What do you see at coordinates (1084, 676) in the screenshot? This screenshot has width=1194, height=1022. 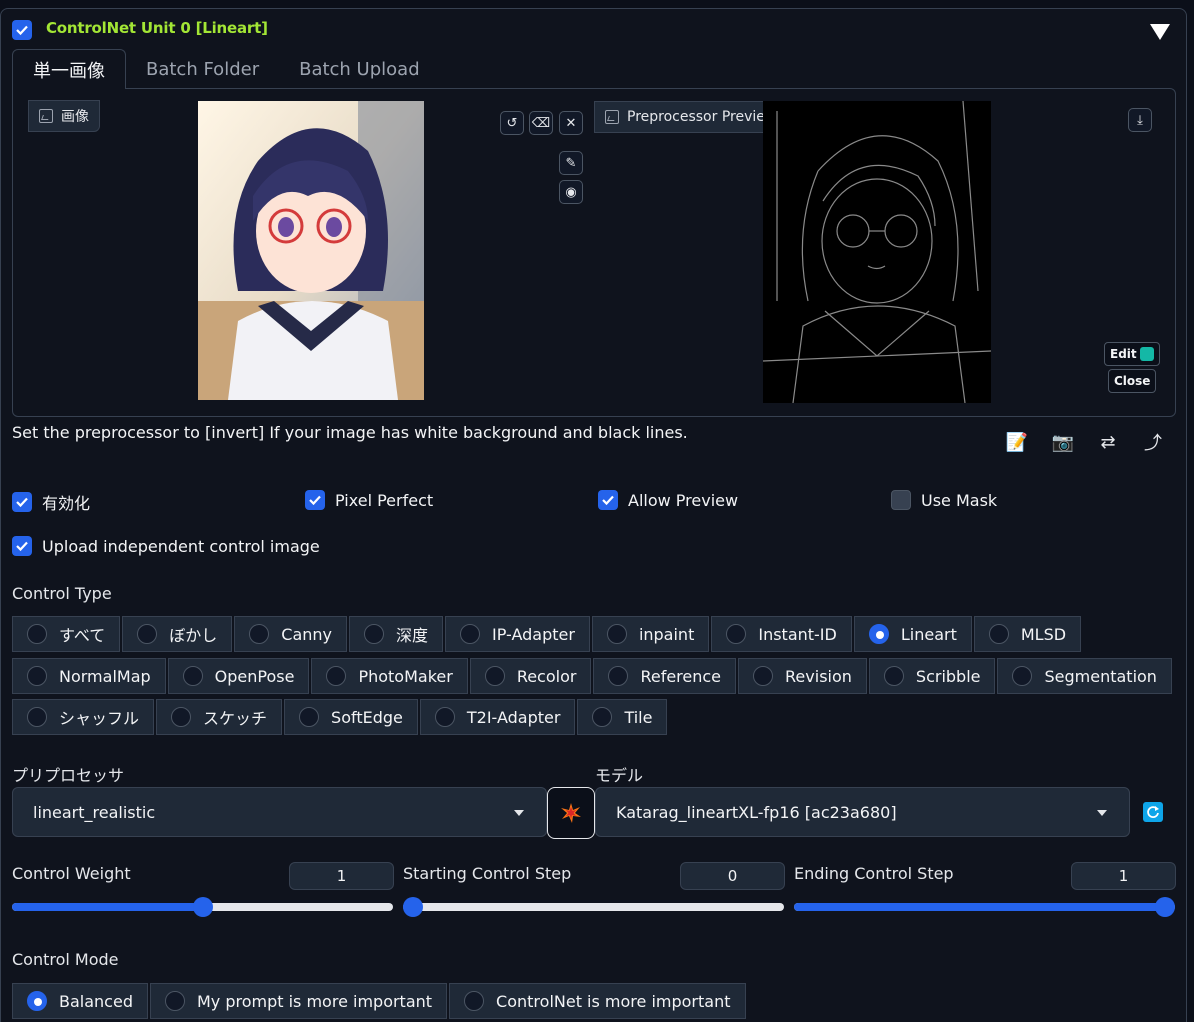 I see `control-type-option: Segmentation` at bounding box center [1084, 676].